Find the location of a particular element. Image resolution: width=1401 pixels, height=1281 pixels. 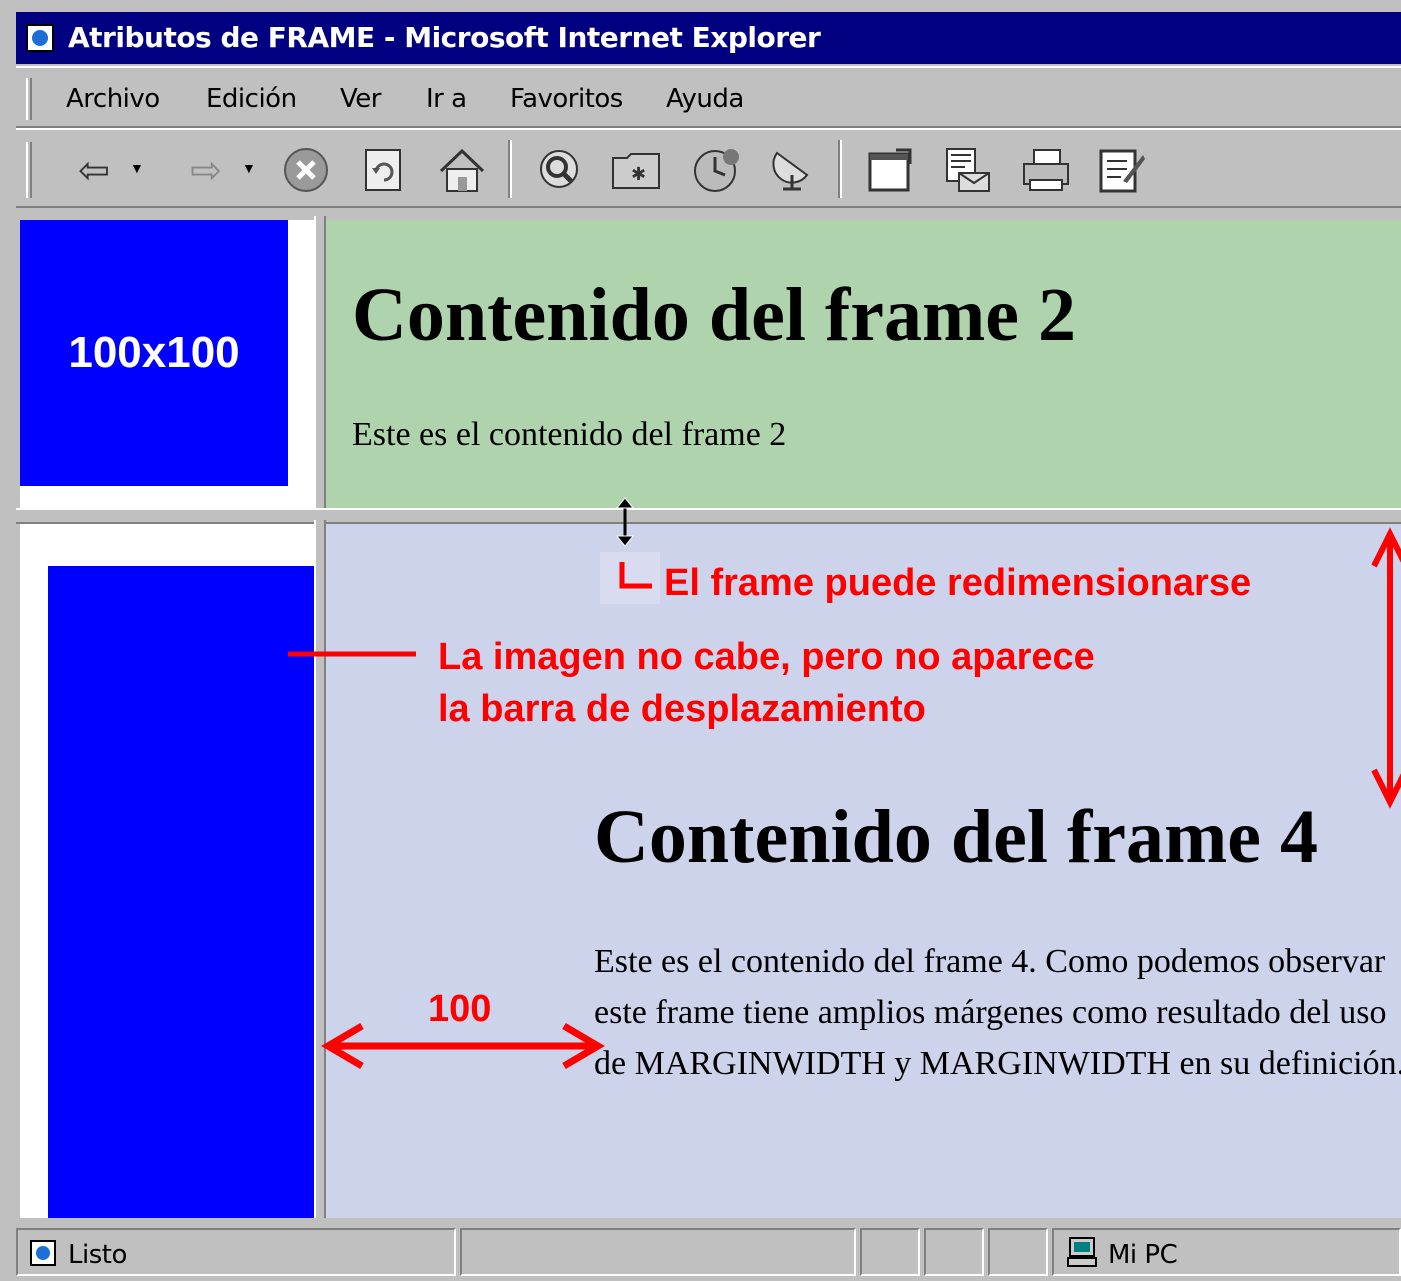

zone-label: Mi PC is located at coordinates (1143, 1255).